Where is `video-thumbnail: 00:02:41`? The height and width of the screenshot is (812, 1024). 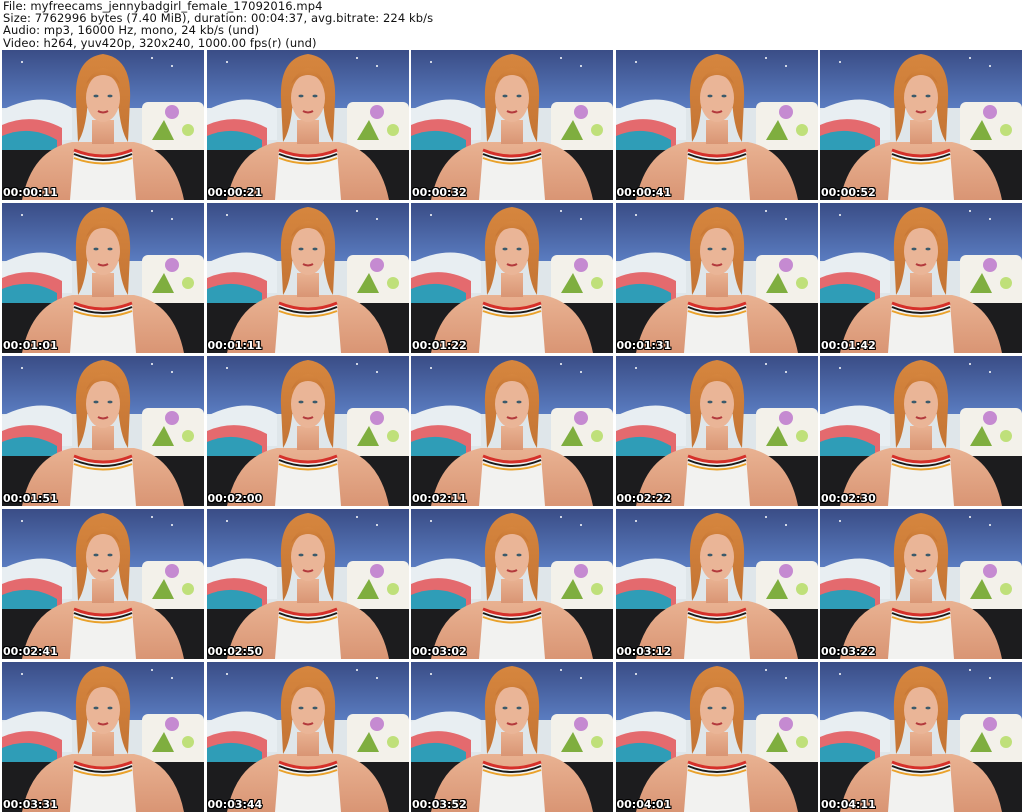 video-thumbnail: 00:02:41 is located at coordinates (103, 584).